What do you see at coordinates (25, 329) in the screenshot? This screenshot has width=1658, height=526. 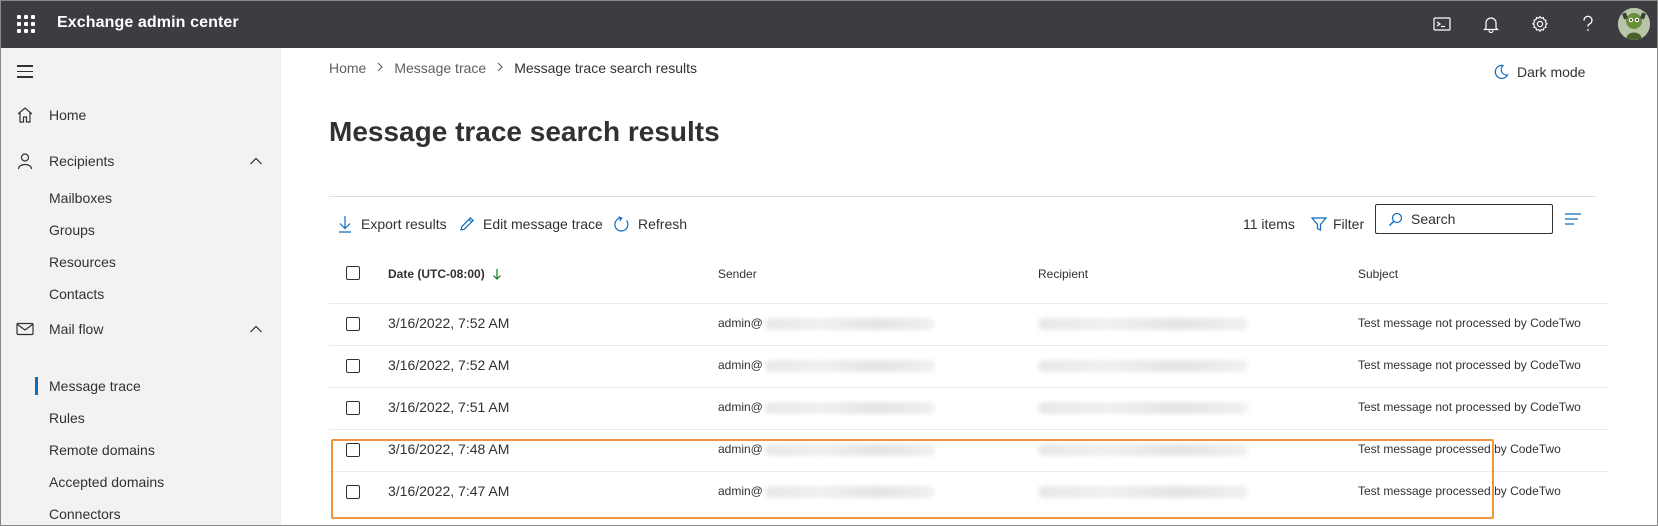 I see `mail-icon` at bounding box center [25, 329].